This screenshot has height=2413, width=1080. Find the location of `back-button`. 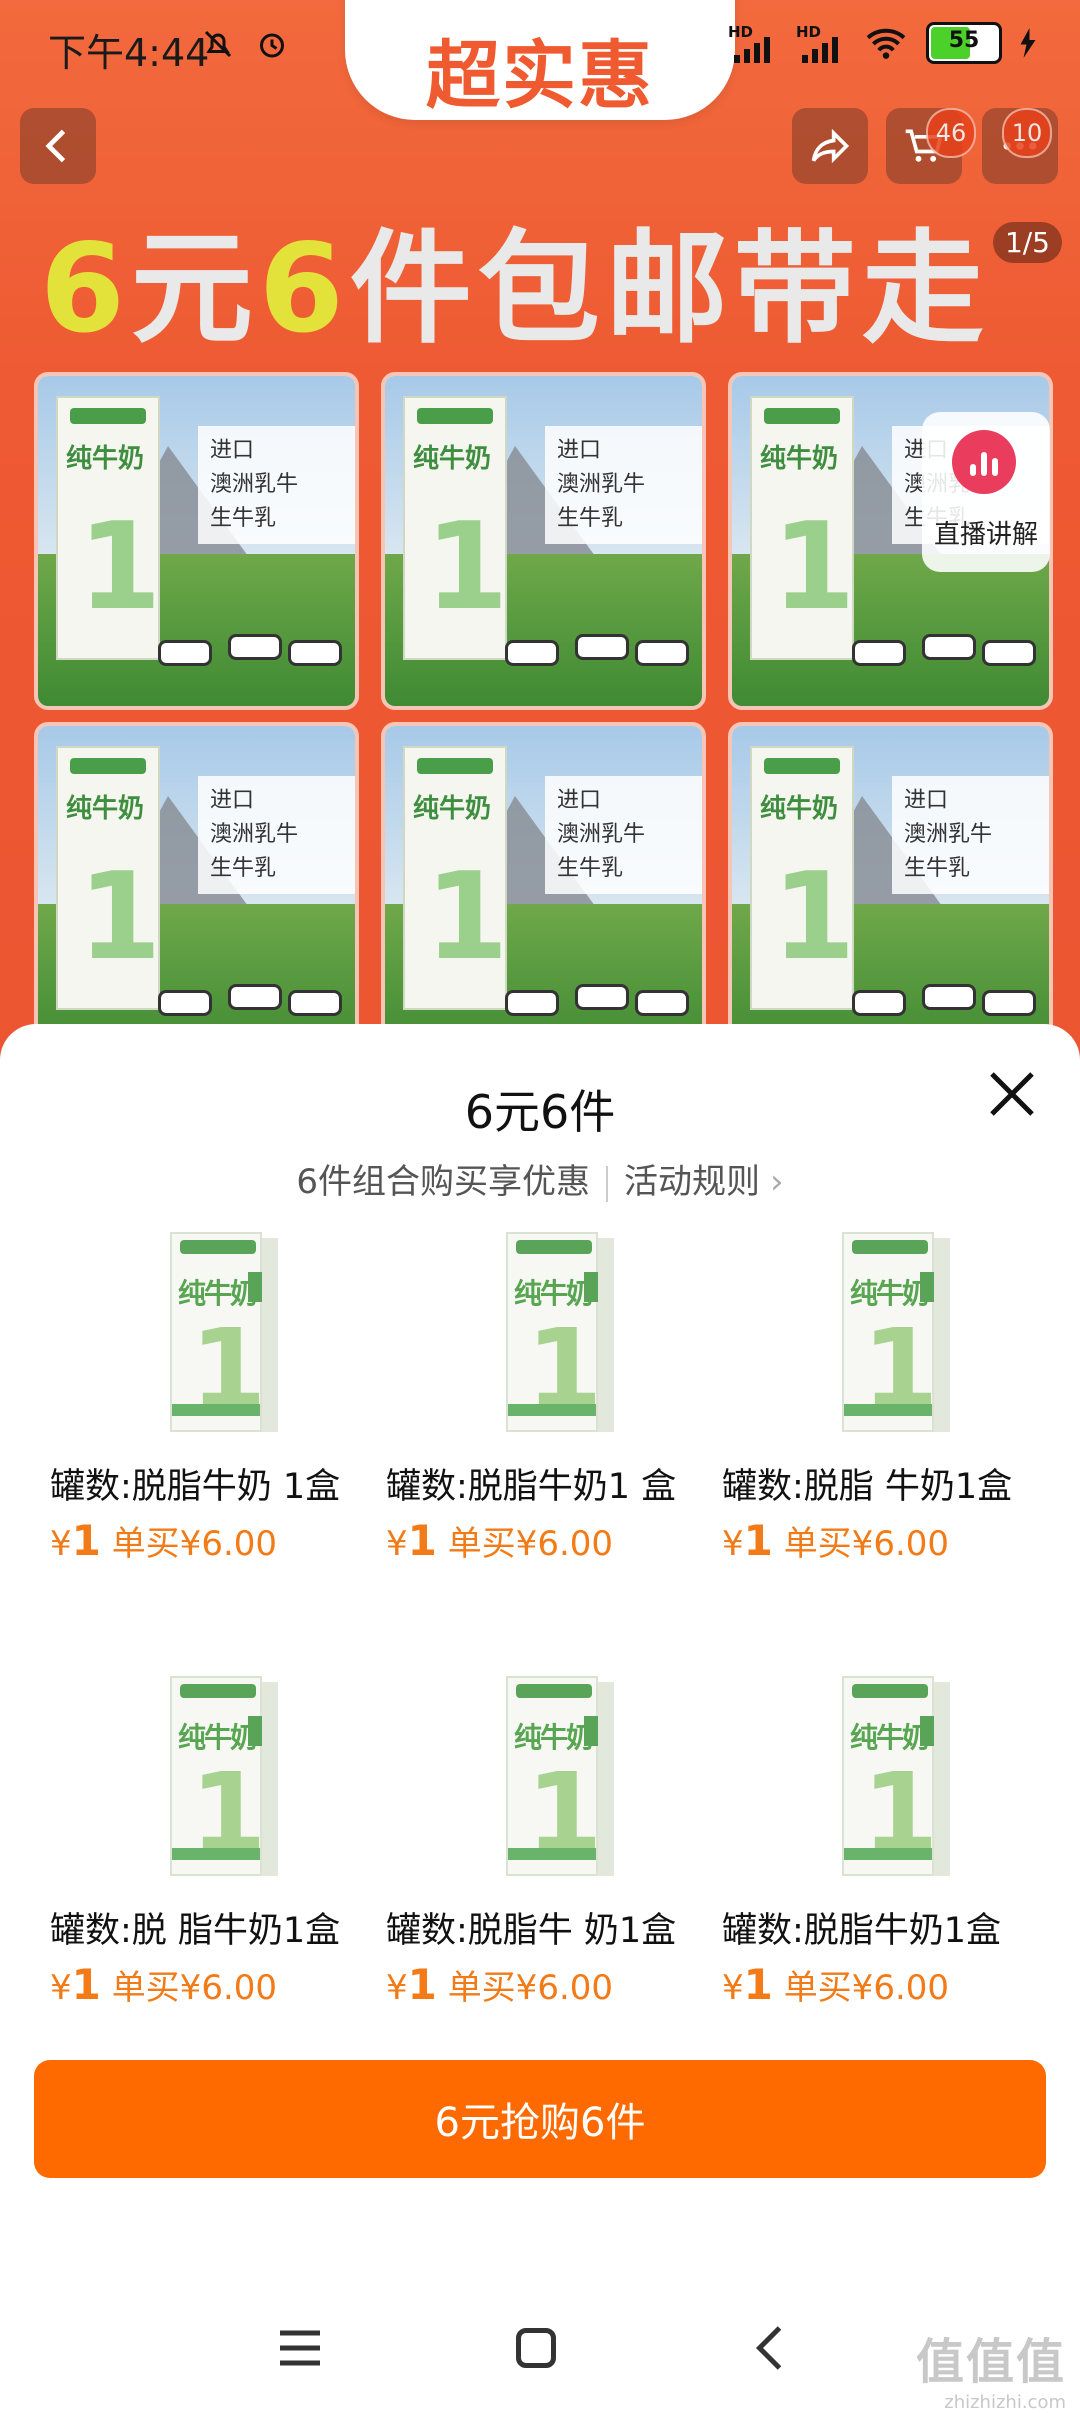

back-button is located at coordinates (58, 146).